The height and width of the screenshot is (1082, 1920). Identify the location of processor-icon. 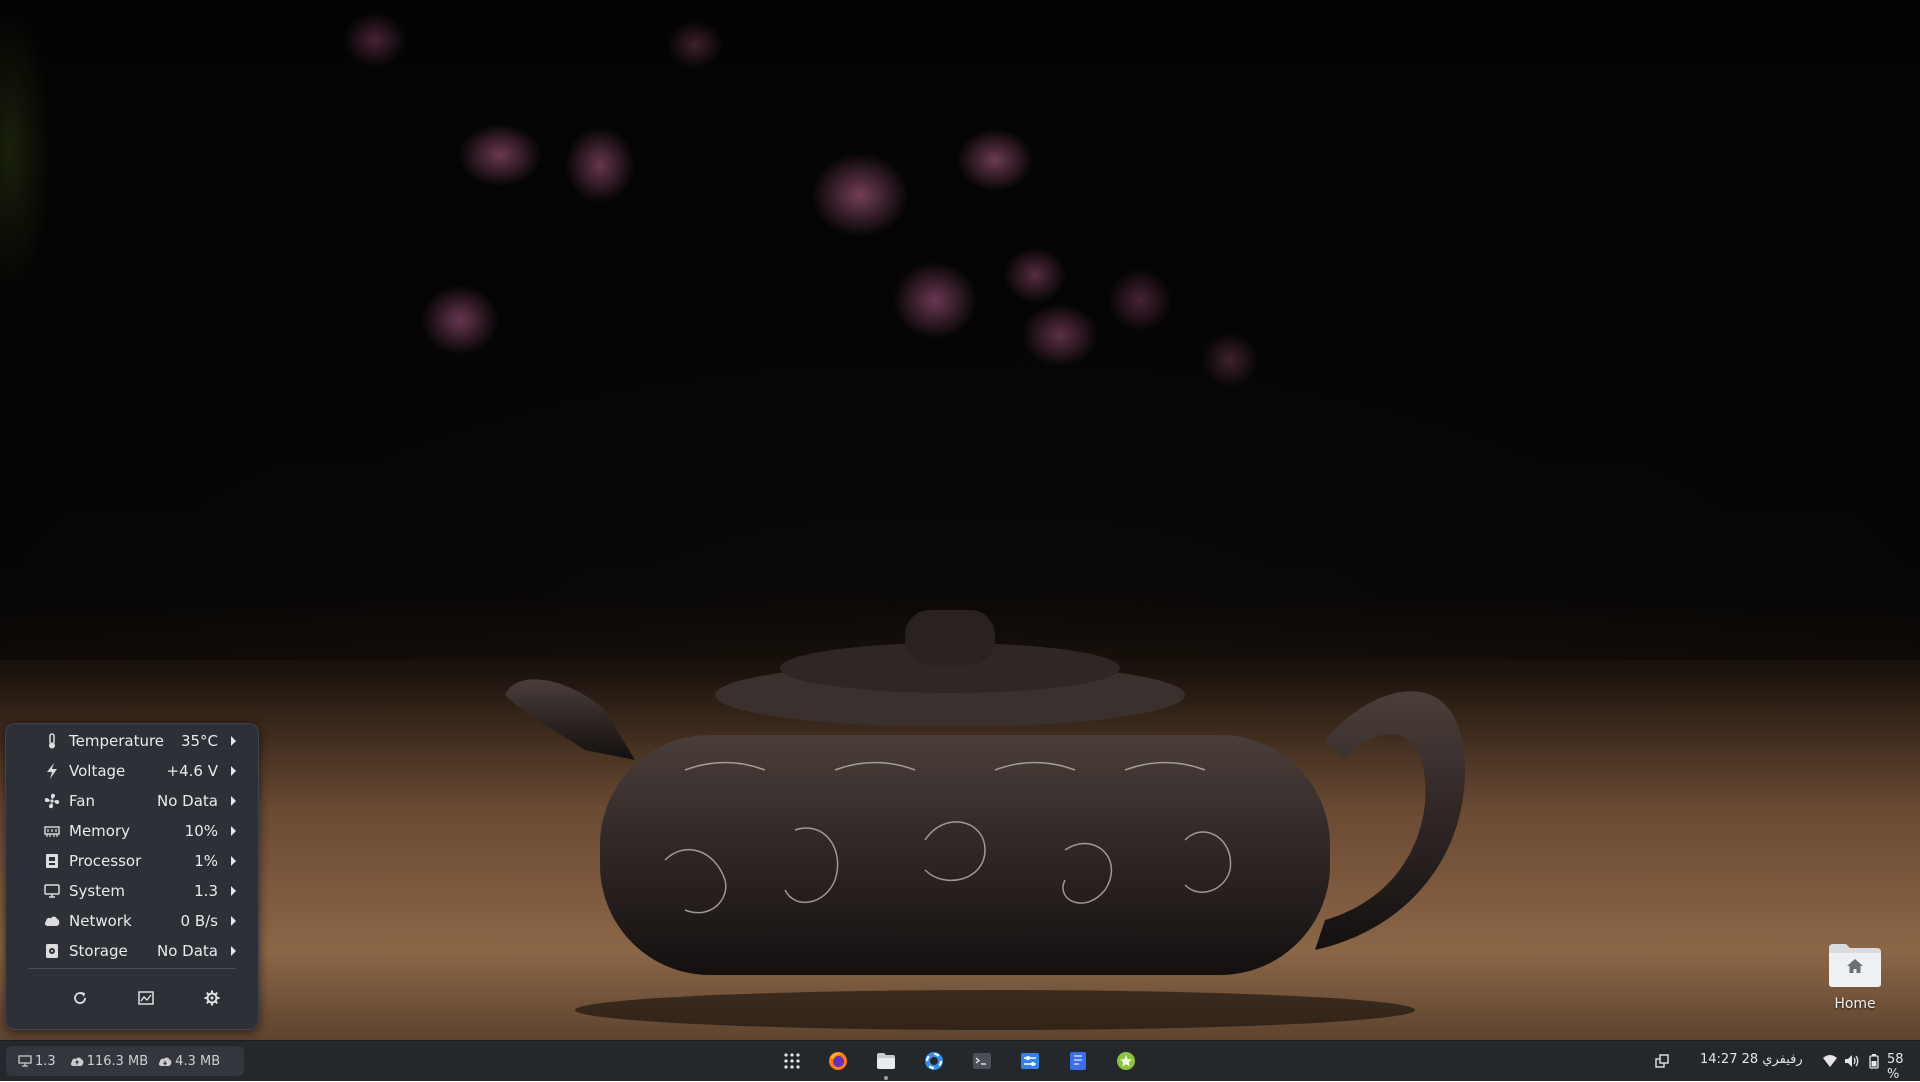
(52, 861).